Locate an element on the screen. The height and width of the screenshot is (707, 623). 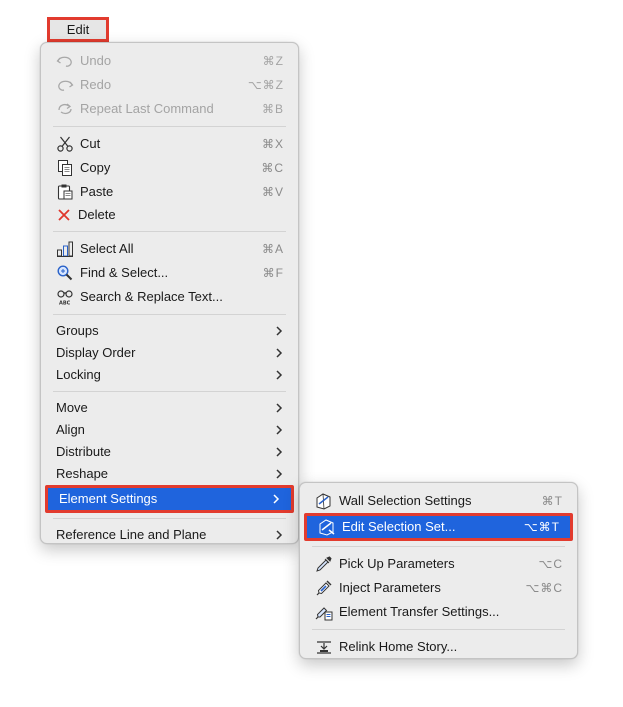
element-settings-item: Element Settings is located at coordinates (169, 499).